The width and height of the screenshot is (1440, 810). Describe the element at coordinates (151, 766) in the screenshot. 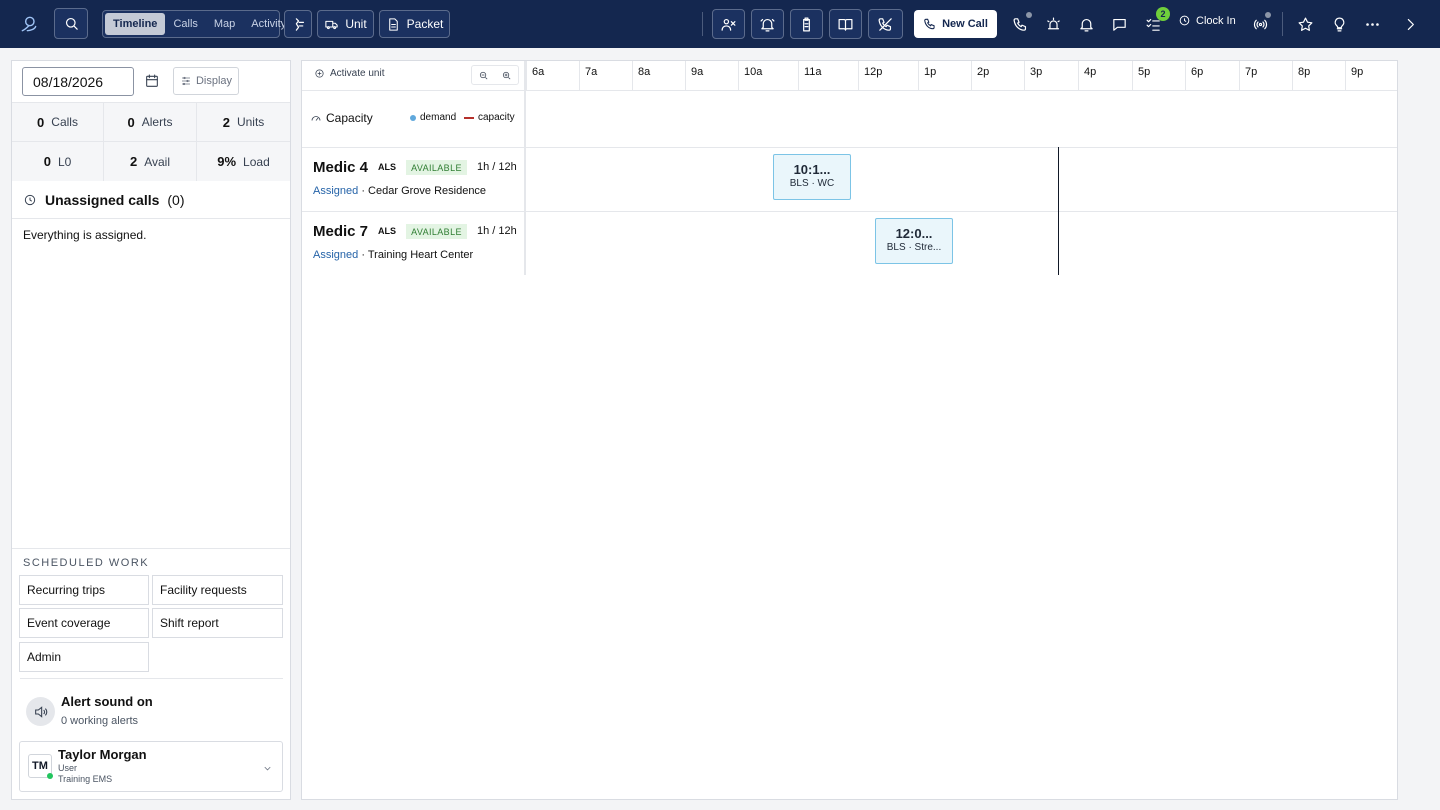

I see `user-menu: TM Taylor Morgan User Training EMS` at that location.